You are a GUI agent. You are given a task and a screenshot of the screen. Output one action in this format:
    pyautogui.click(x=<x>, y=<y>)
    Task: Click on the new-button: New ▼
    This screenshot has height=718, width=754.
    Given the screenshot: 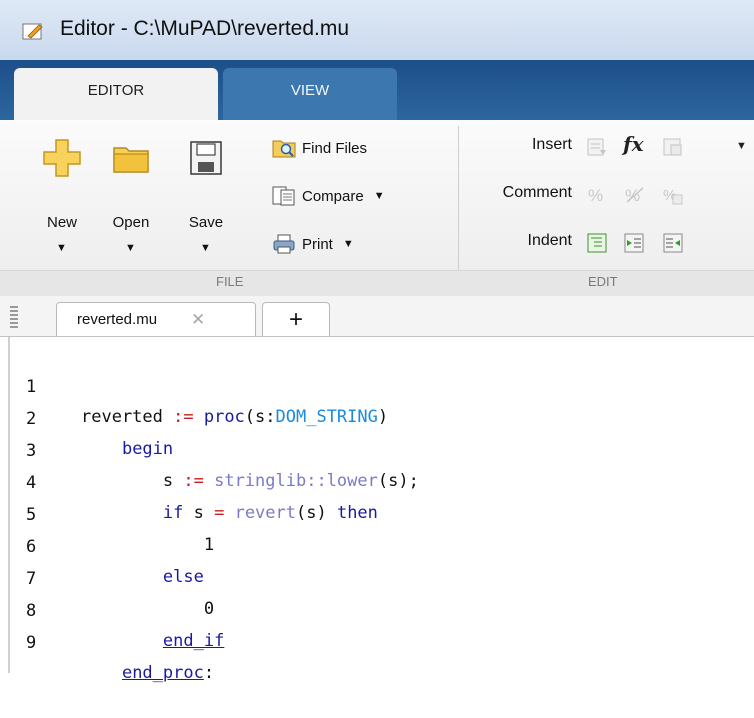 What is the action you would take?
    pyautogui.click(x=62, y=200)
    